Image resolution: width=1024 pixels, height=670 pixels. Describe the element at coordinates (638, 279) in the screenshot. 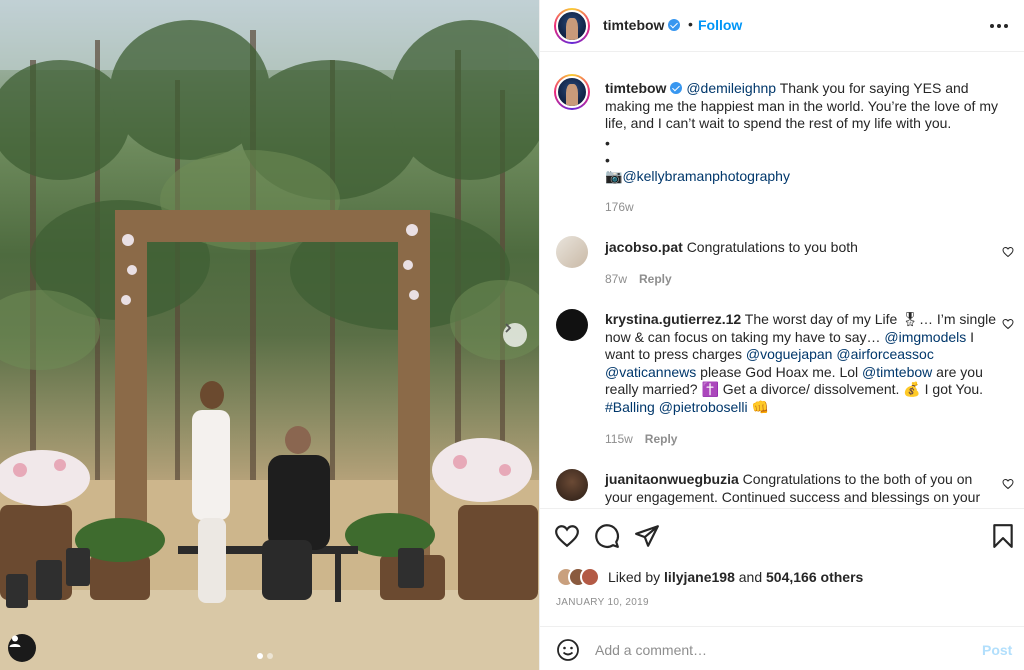

I see `comment-meta: 87w Reply` at that location.